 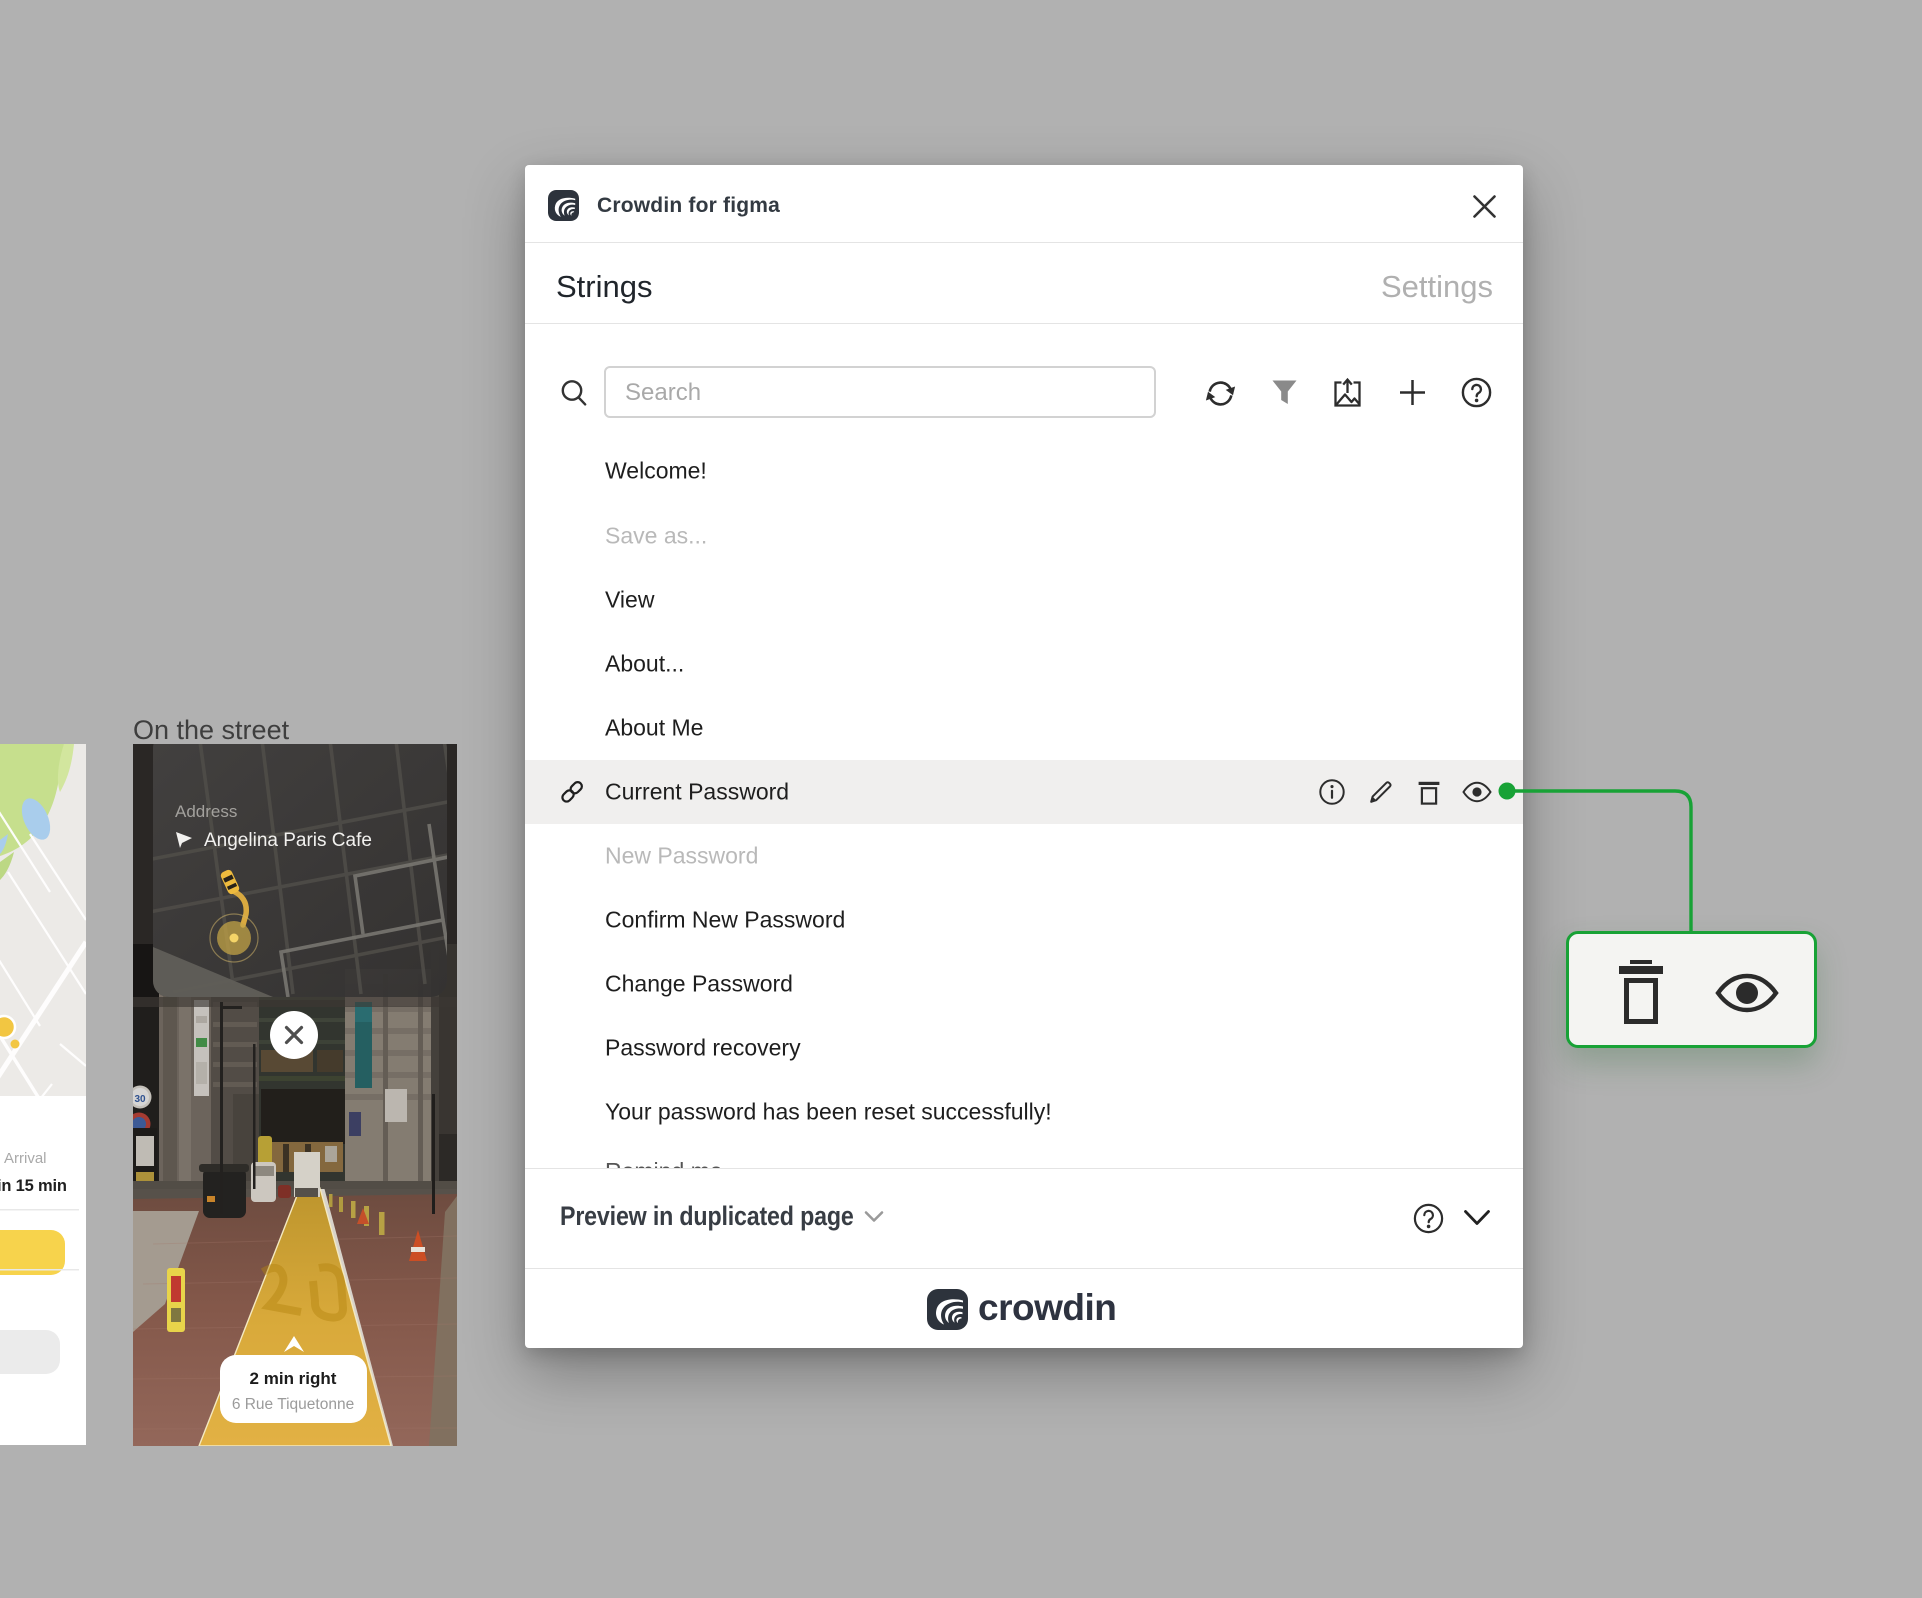 I want to click on svg-text: 6 Rue Tiquetonne, so click(x=293, y=1404).